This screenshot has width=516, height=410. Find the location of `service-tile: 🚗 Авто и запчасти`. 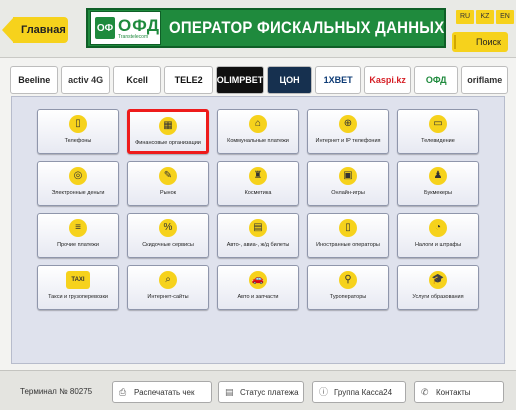

service-tile: 🚗 Авто и запчасти is located at coordinates (258, 287).